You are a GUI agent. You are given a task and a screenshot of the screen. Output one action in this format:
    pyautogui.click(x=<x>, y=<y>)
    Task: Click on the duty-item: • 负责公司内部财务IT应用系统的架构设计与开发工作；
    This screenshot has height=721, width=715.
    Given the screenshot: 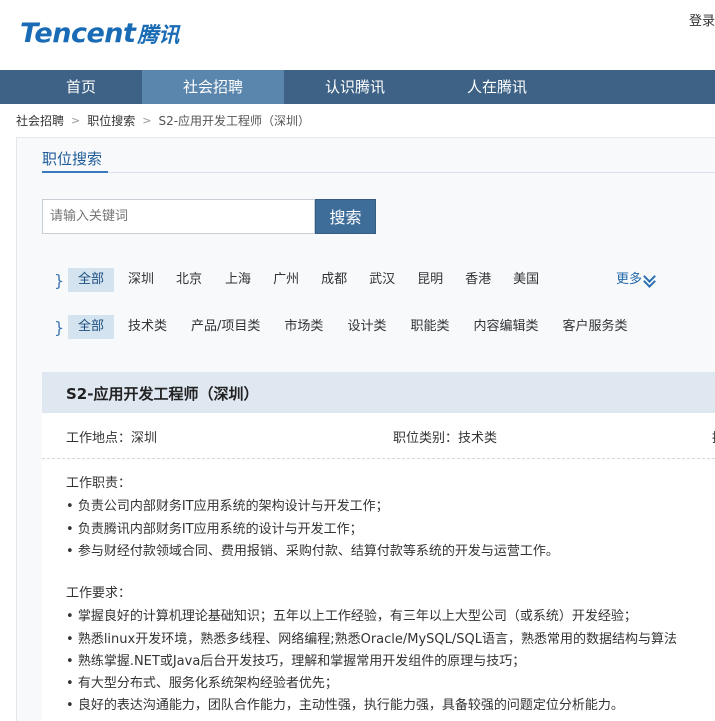 What is the action you would take?
    pyautogui.click(x=227, y=506)
    